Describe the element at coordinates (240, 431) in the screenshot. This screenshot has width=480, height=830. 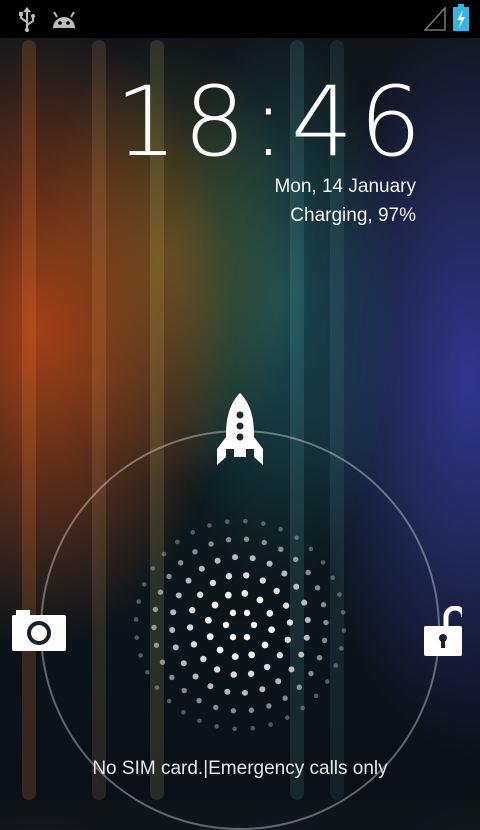
I see `rocket-icon` at that location.